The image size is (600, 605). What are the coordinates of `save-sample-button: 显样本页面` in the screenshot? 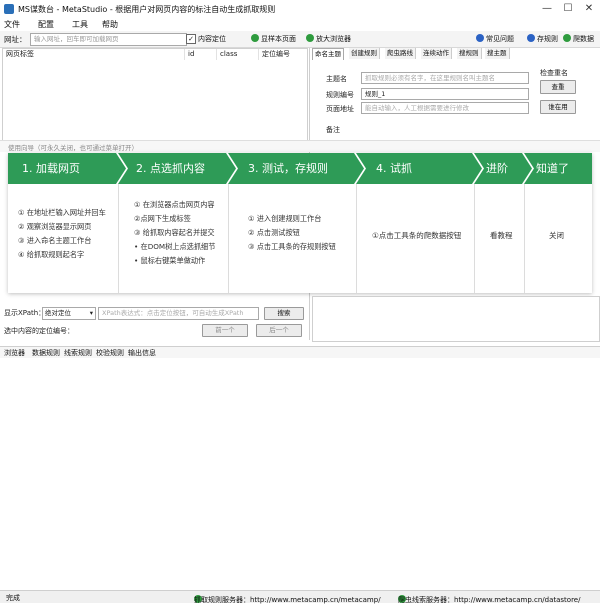 It's located at (273, 39).